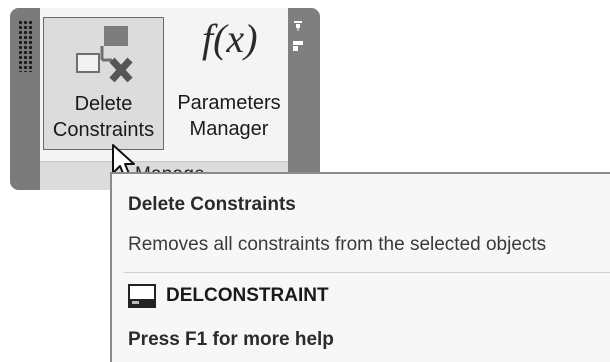  What do you see at coordinates (247, 295) in the screenshot?
I see `tooltip-command: DELCONSTRAINT` at bounding box center [247, 295].